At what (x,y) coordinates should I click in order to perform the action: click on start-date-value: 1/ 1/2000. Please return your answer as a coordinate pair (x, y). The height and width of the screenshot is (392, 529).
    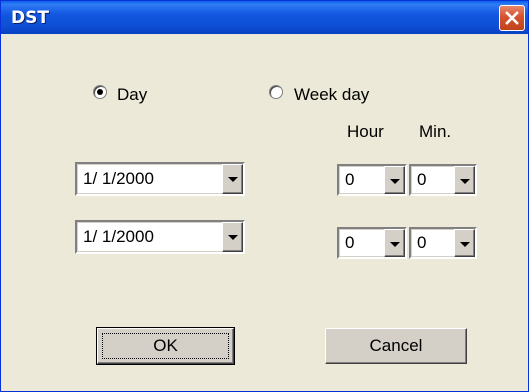
    Looking at the image, I should click on (118, 178).